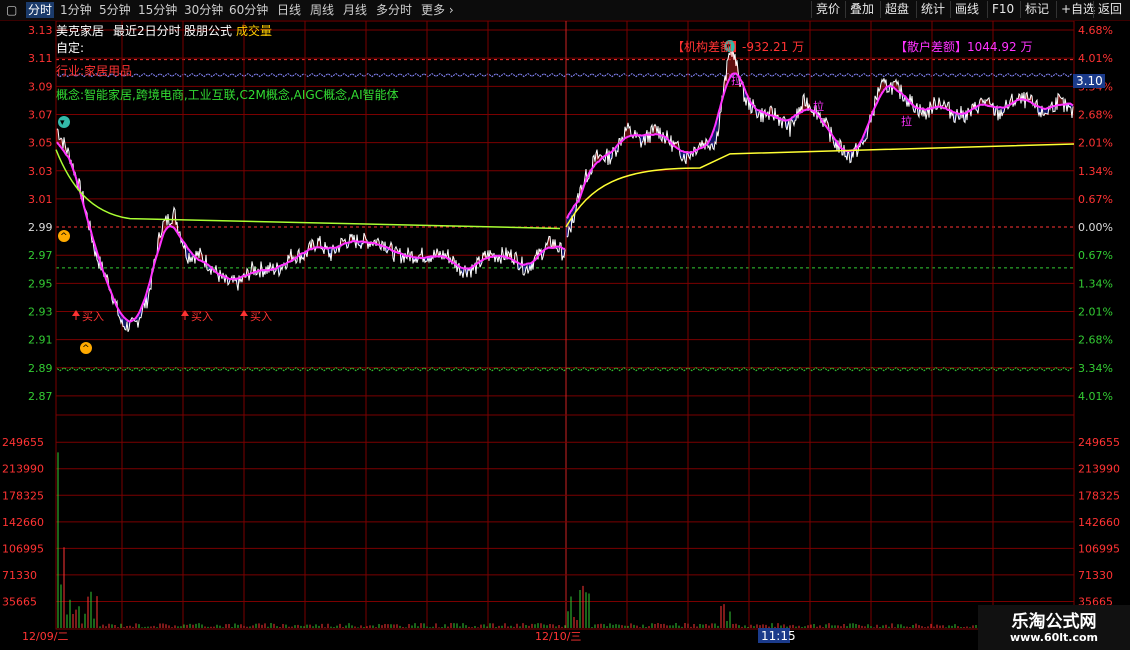  What do you see at coordinates (40, 340) in the screenshot?
I see `price-tick-label: 2.91` at bounding box center [40, 340].